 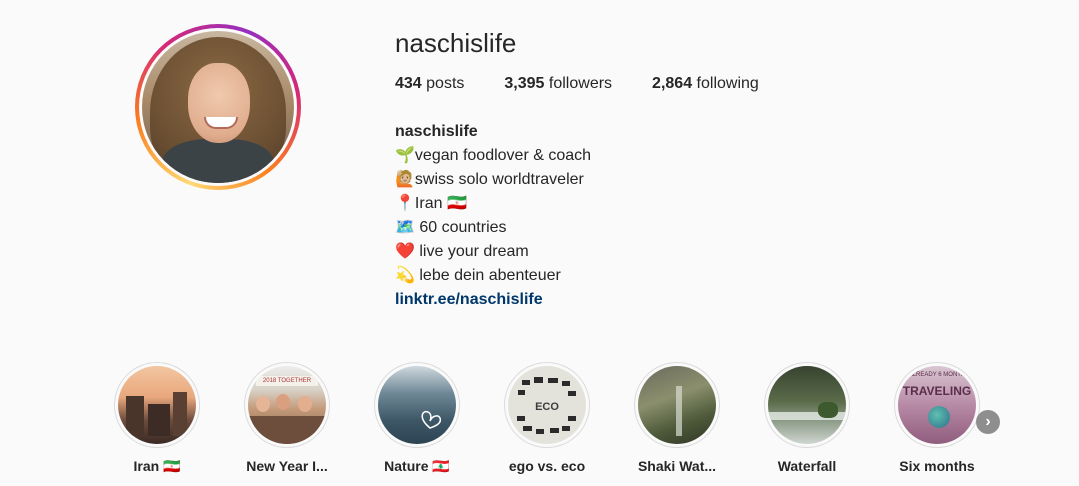 I want to click on globe-heart-icon, so click(x=939, y=417).